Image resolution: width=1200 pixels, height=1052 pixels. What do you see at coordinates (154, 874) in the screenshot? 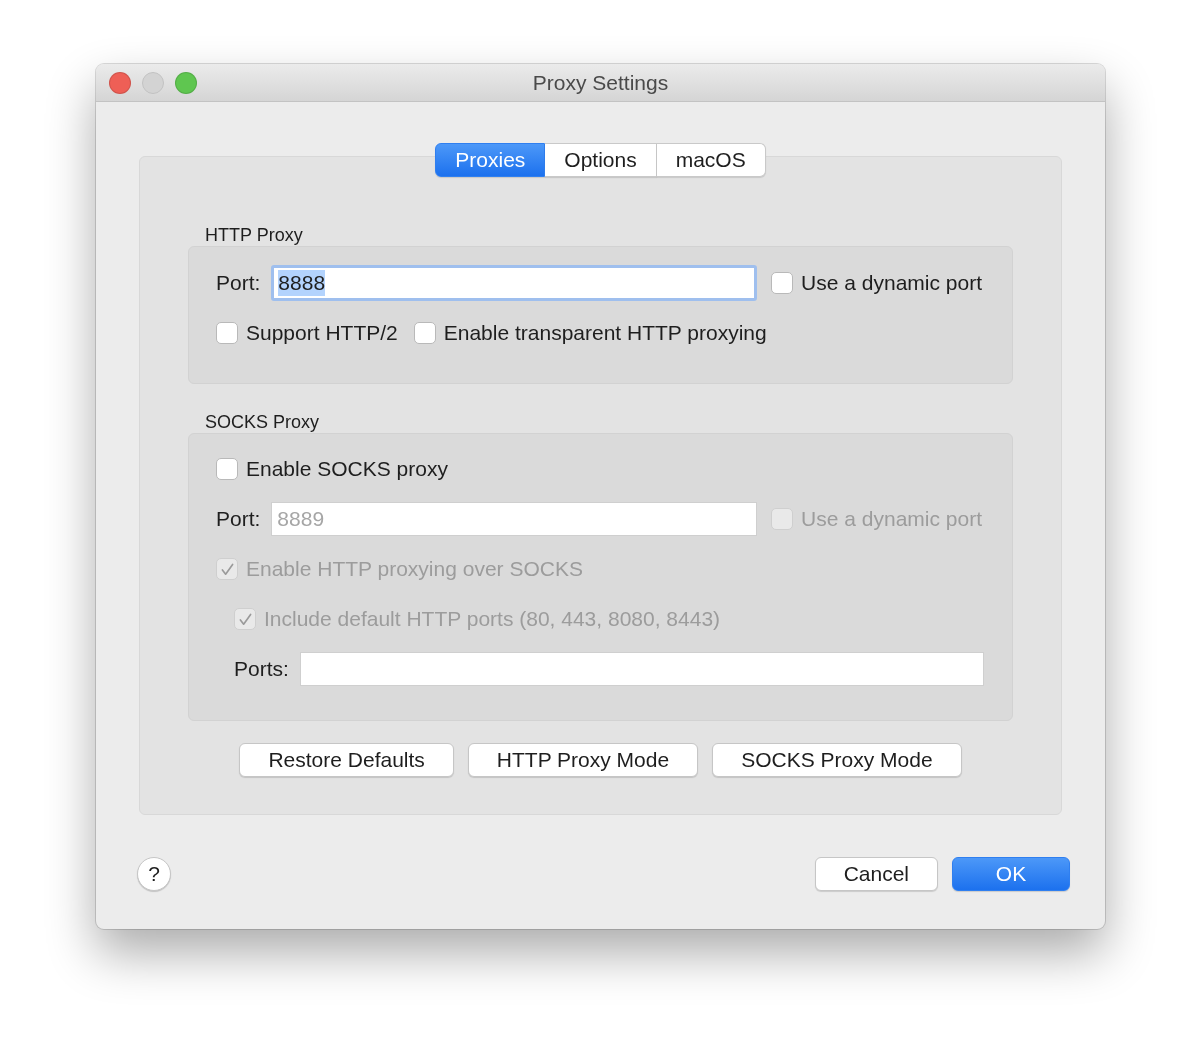
I see `help-button: ?` at bounding box center [154, 874].